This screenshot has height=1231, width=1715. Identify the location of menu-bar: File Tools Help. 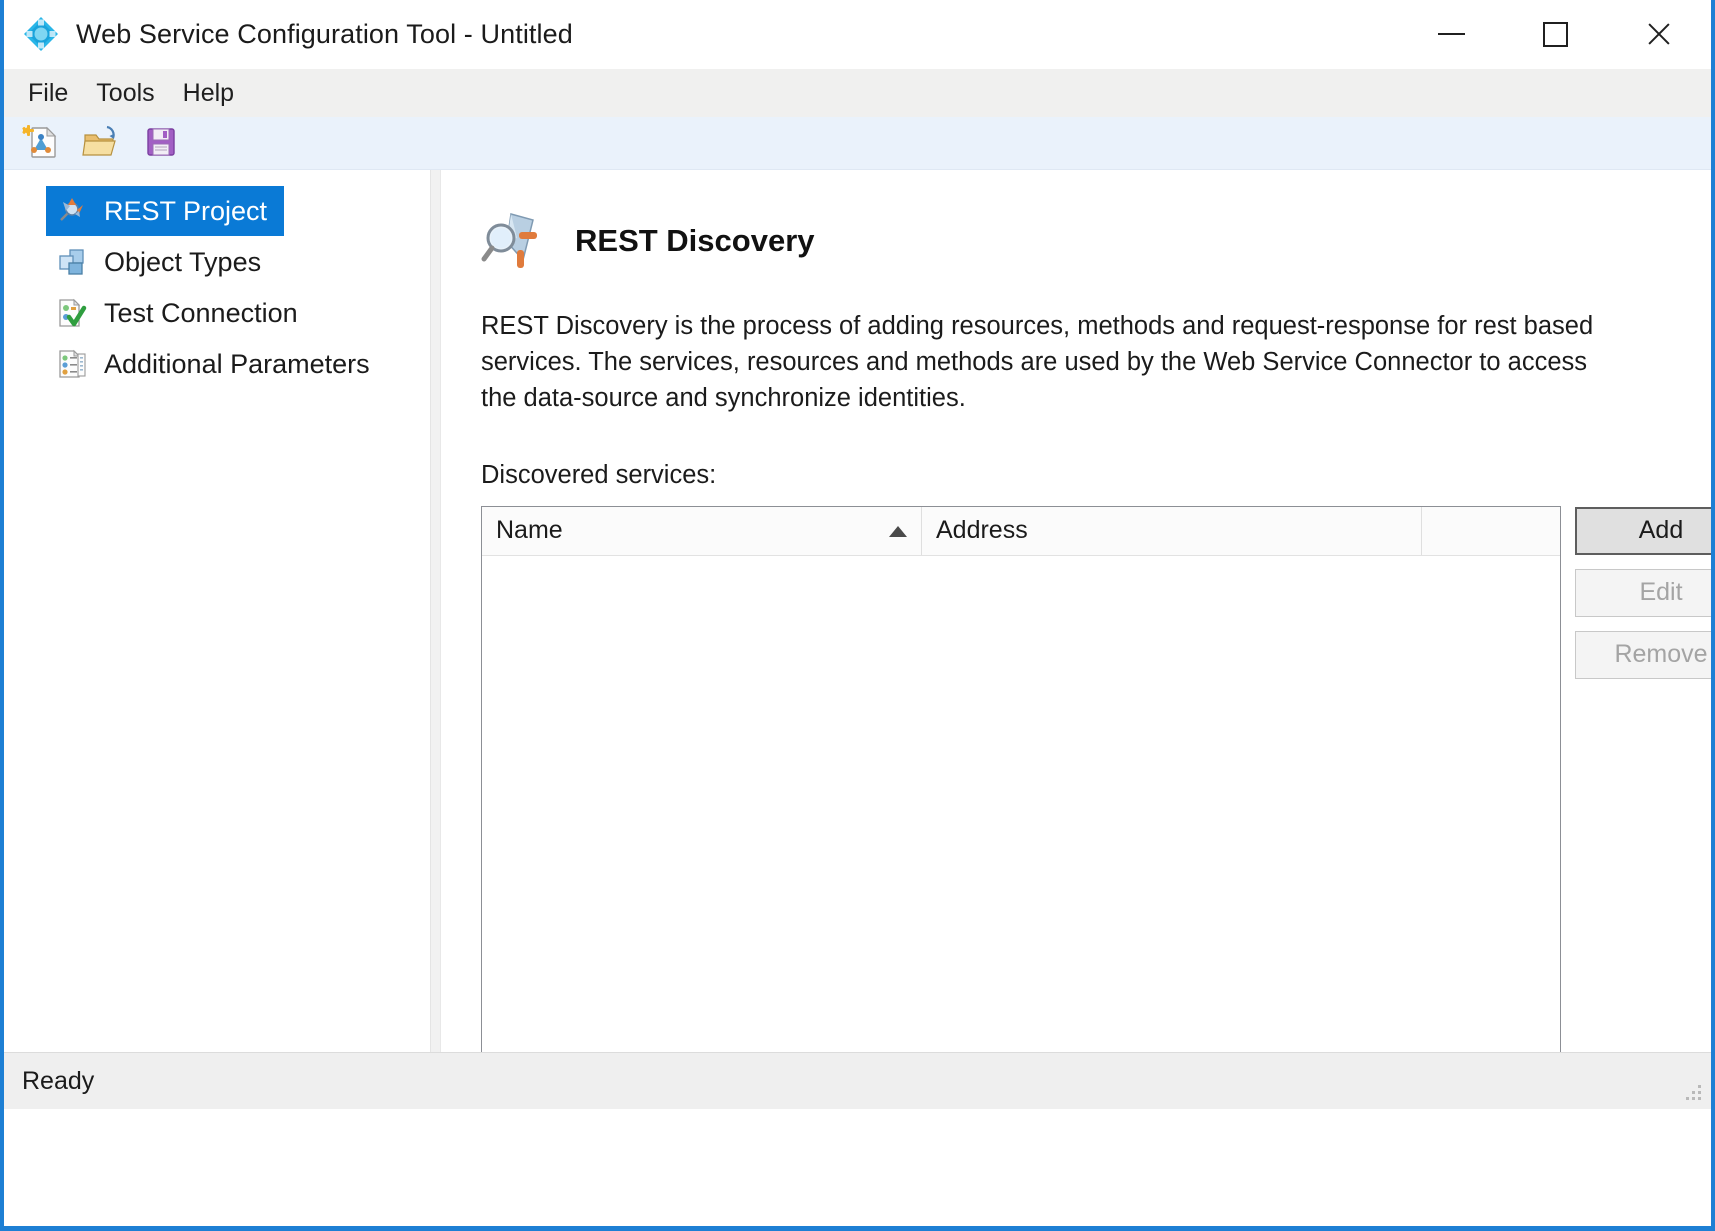
(857, 93).